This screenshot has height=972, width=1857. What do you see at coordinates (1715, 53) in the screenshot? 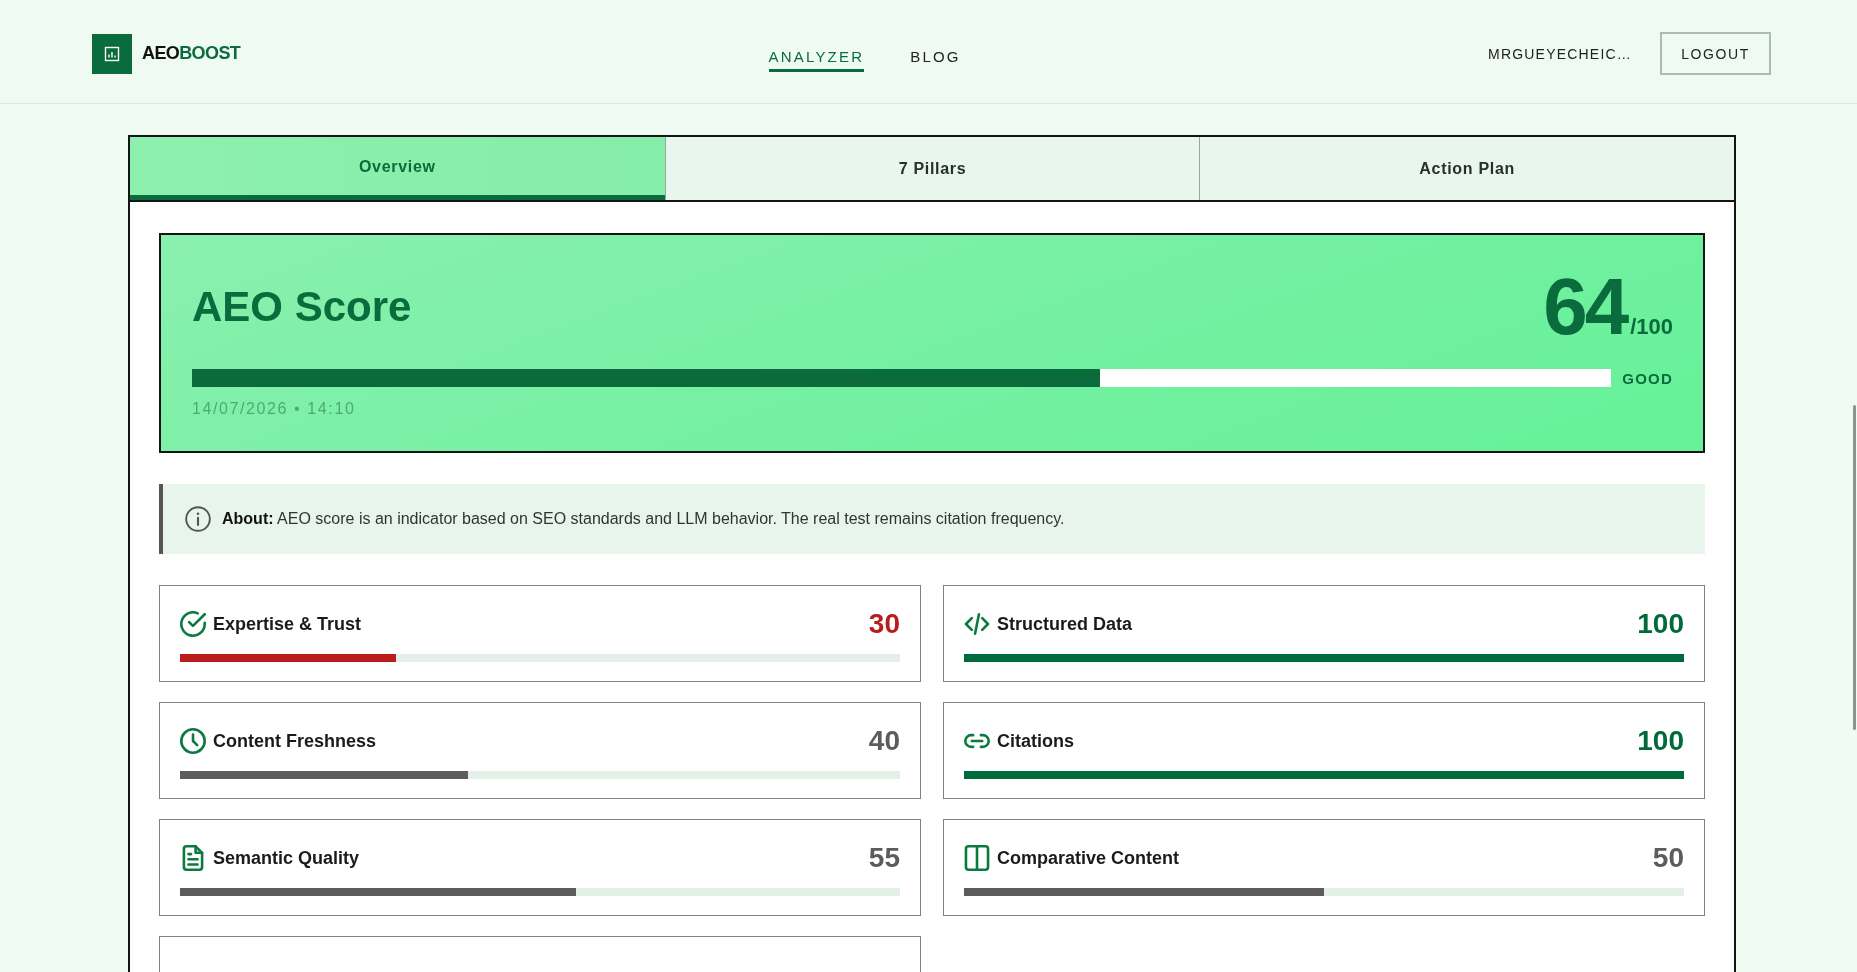
I see `logout-button: LOGOUT` at bounding box center [1715, 53].